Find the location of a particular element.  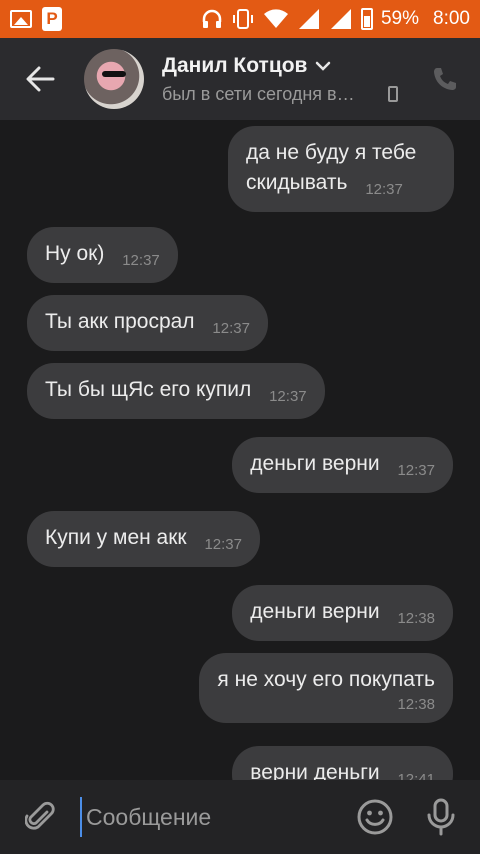

paperclip-icon is located at coordinates (40, 815).